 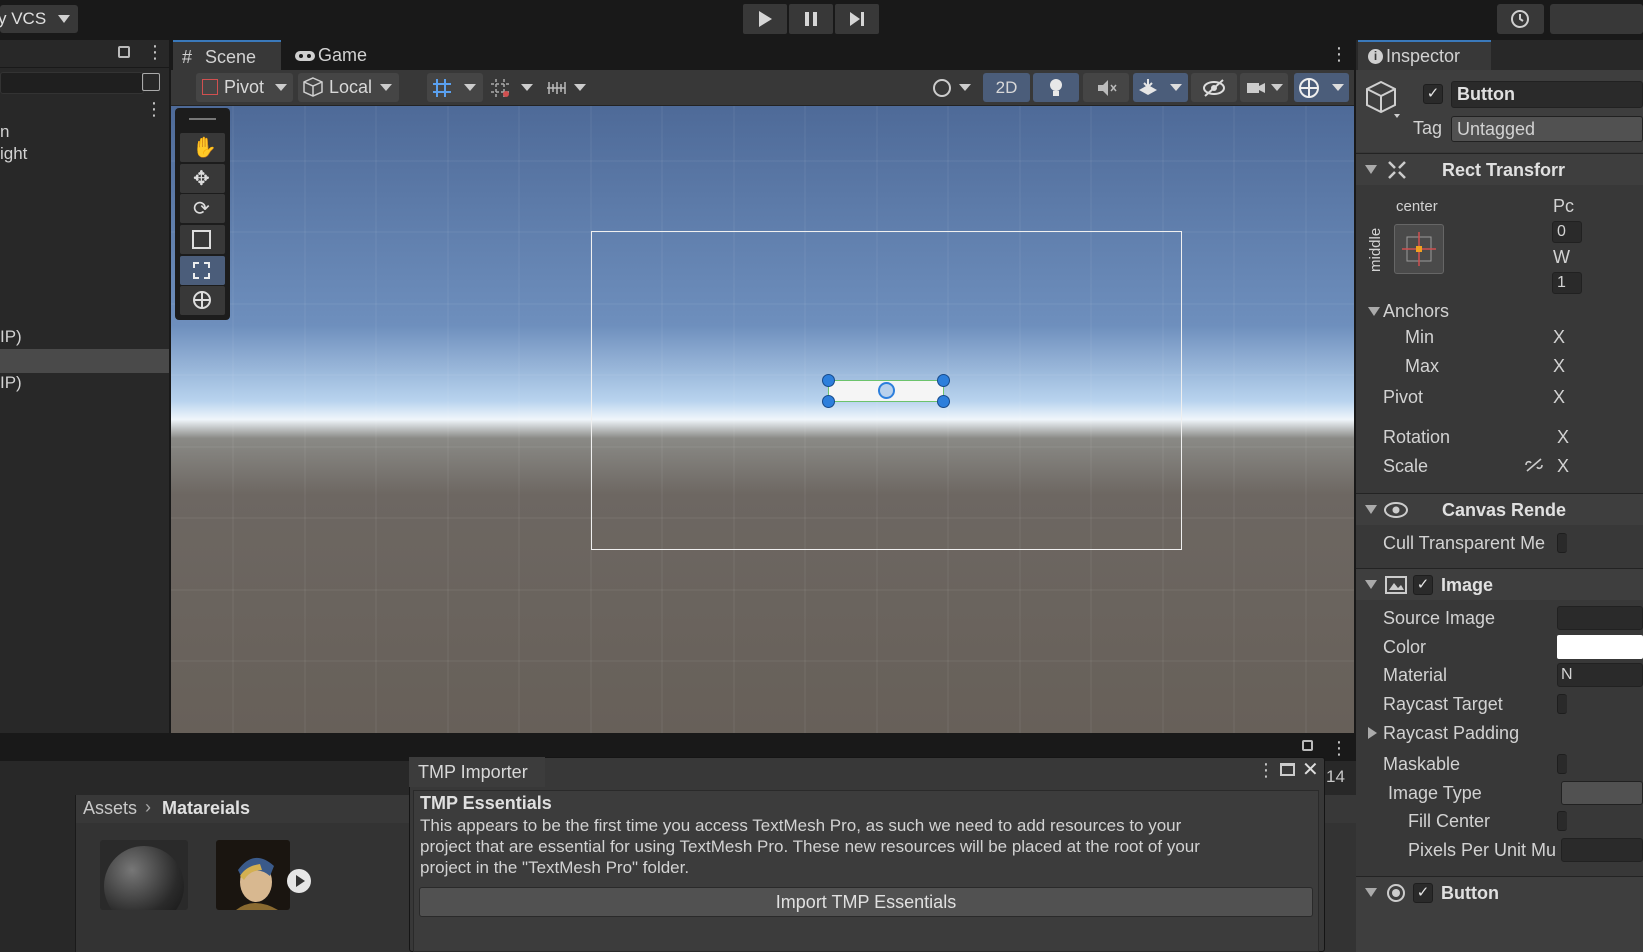 I want to click on width-field: 1, so click(x=1567, y=283).